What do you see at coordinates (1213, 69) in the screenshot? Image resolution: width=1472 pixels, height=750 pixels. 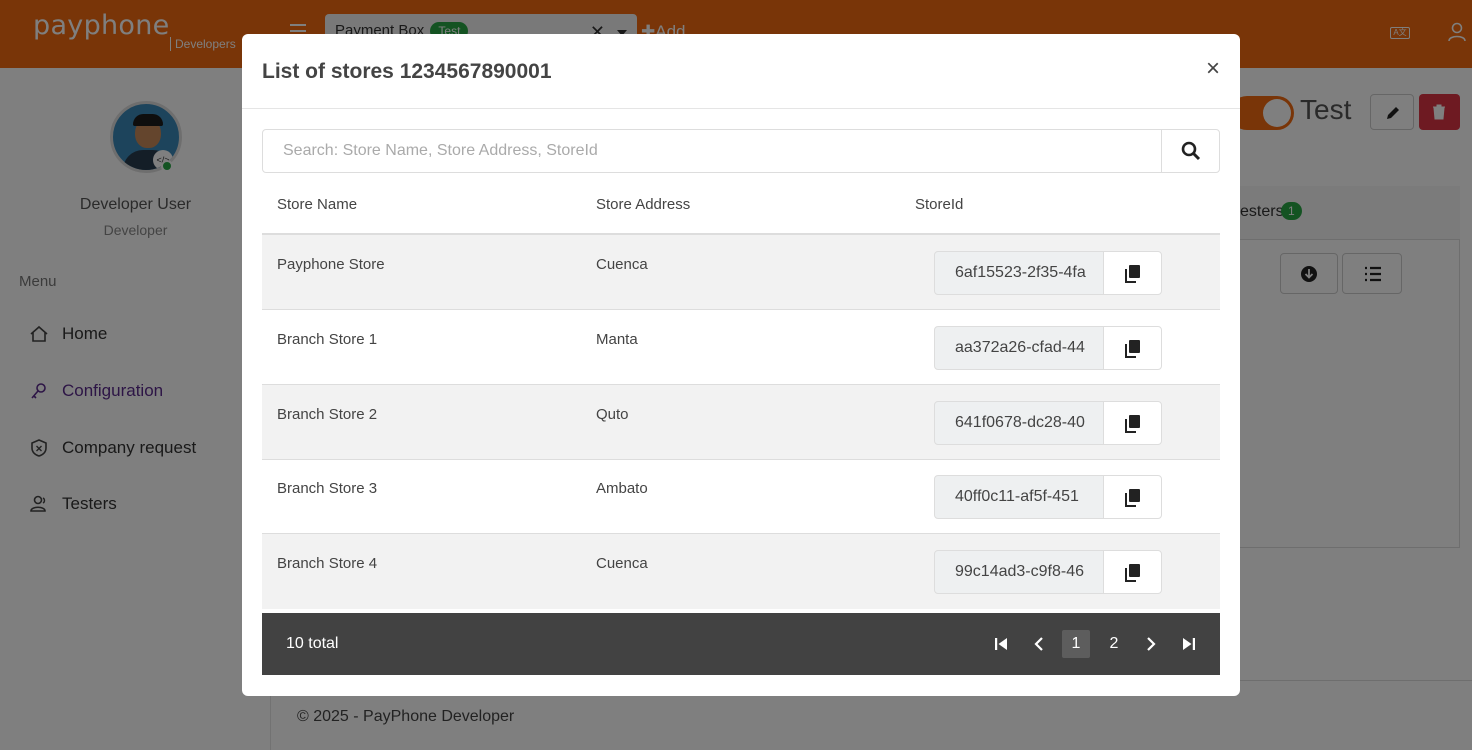 I see `close-icon: ×` at bounding box center [1213, 69].